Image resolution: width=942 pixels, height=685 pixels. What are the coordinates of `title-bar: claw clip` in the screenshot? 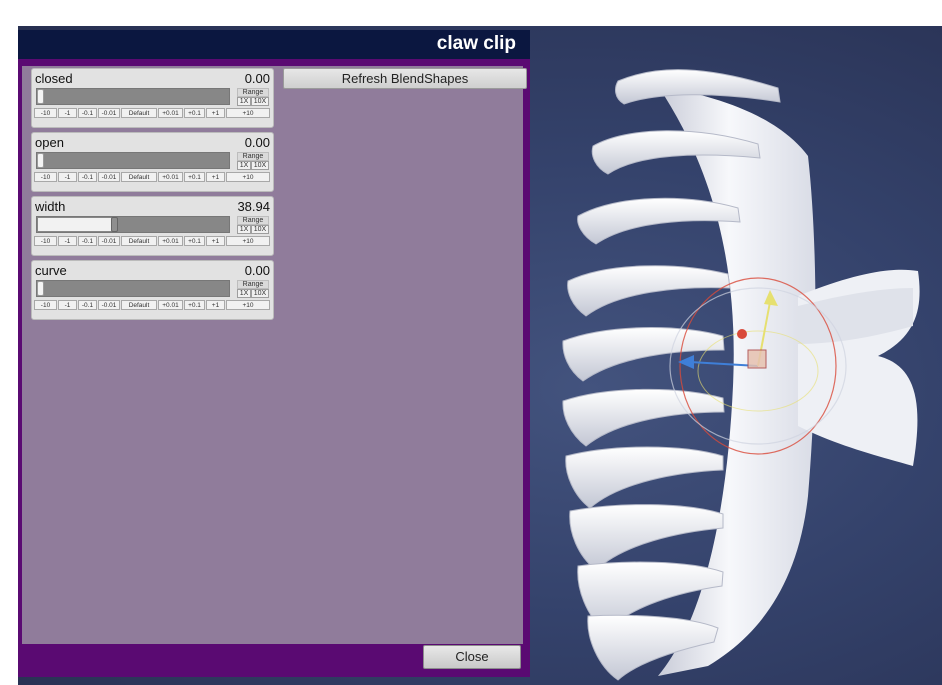 It's located at (274, 44).